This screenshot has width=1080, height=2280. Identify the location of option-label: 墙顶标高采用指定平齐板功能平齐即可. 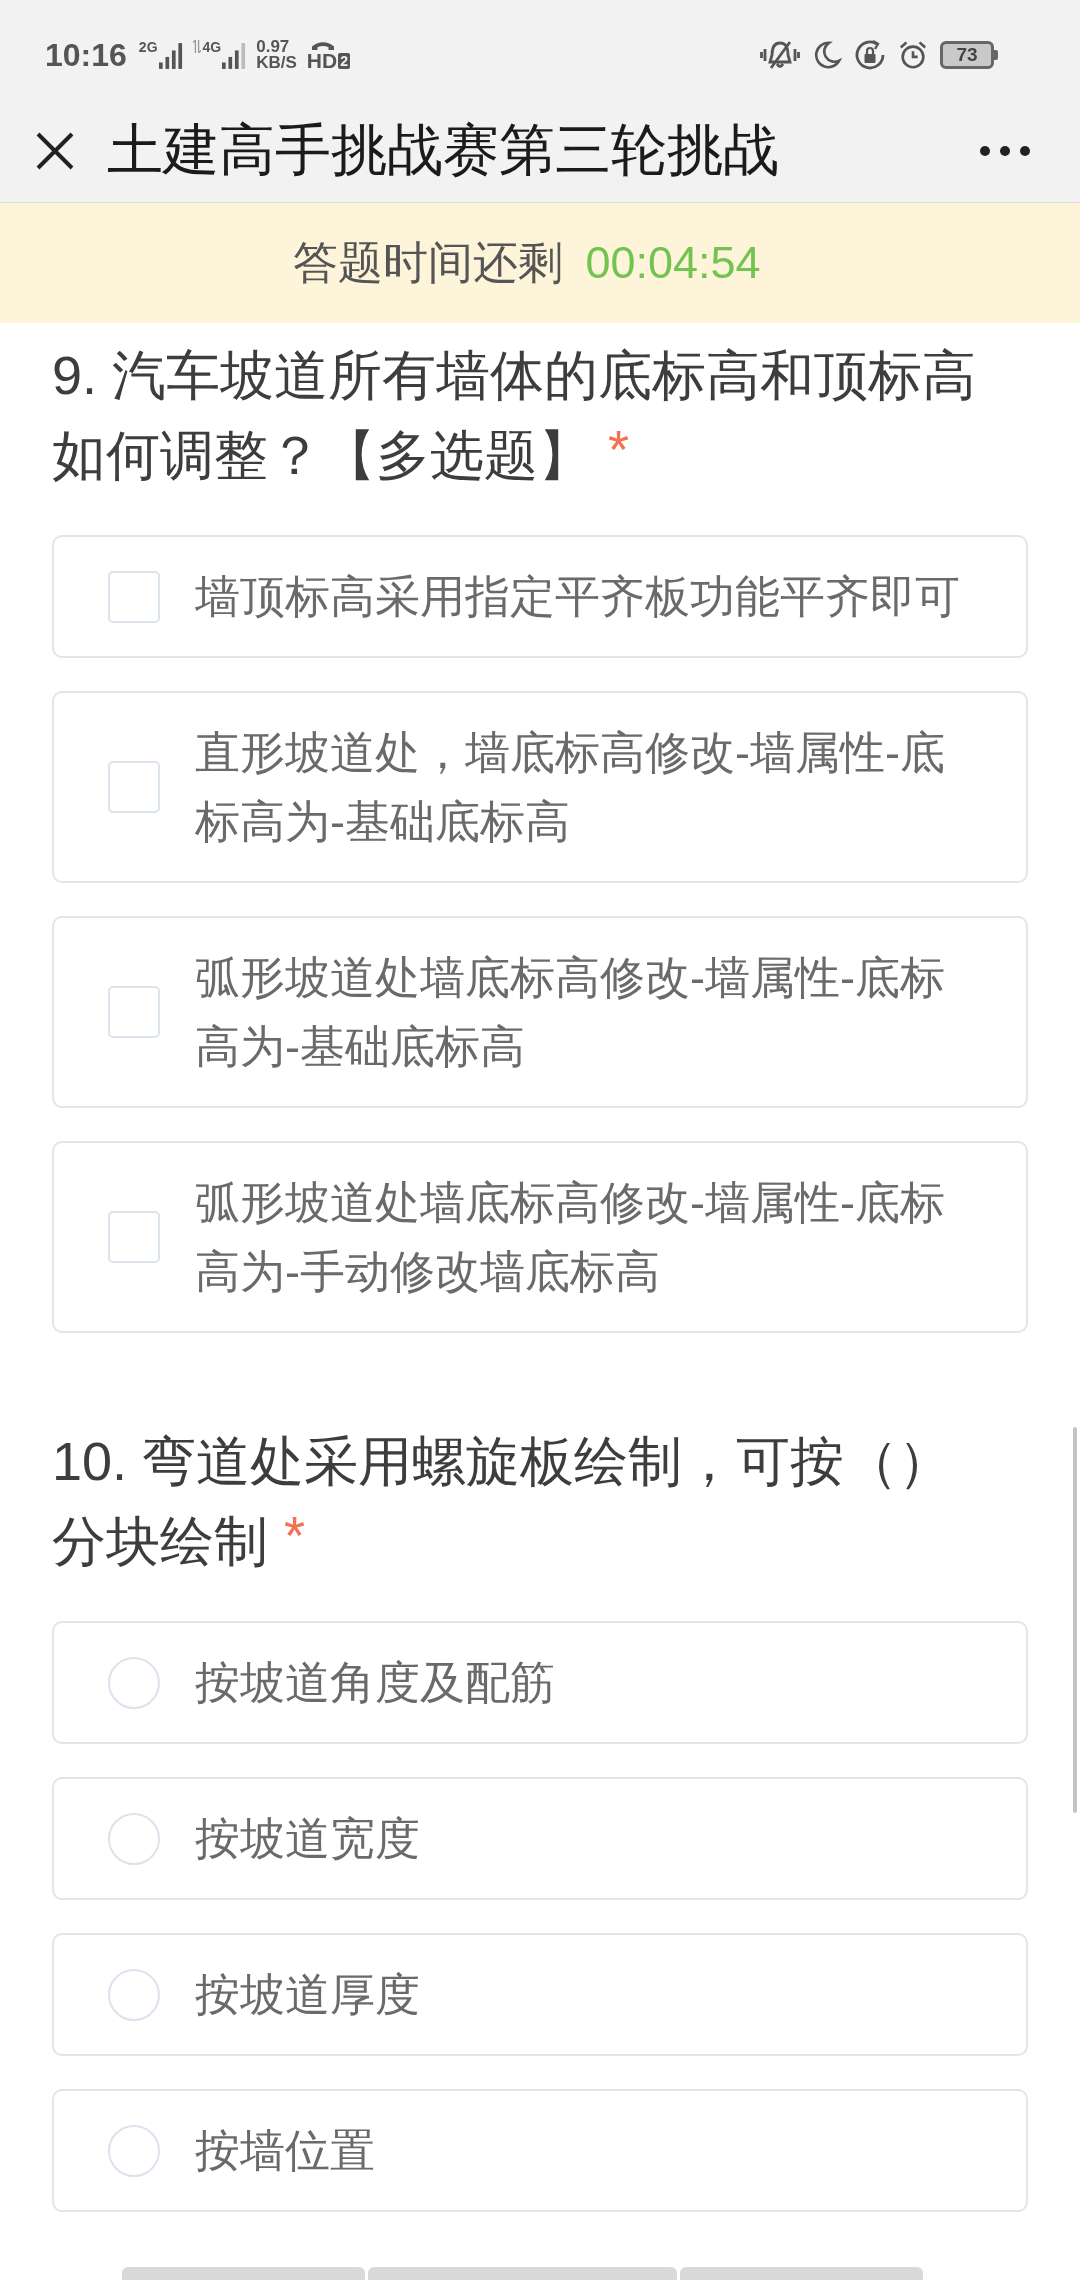
(578, 597).